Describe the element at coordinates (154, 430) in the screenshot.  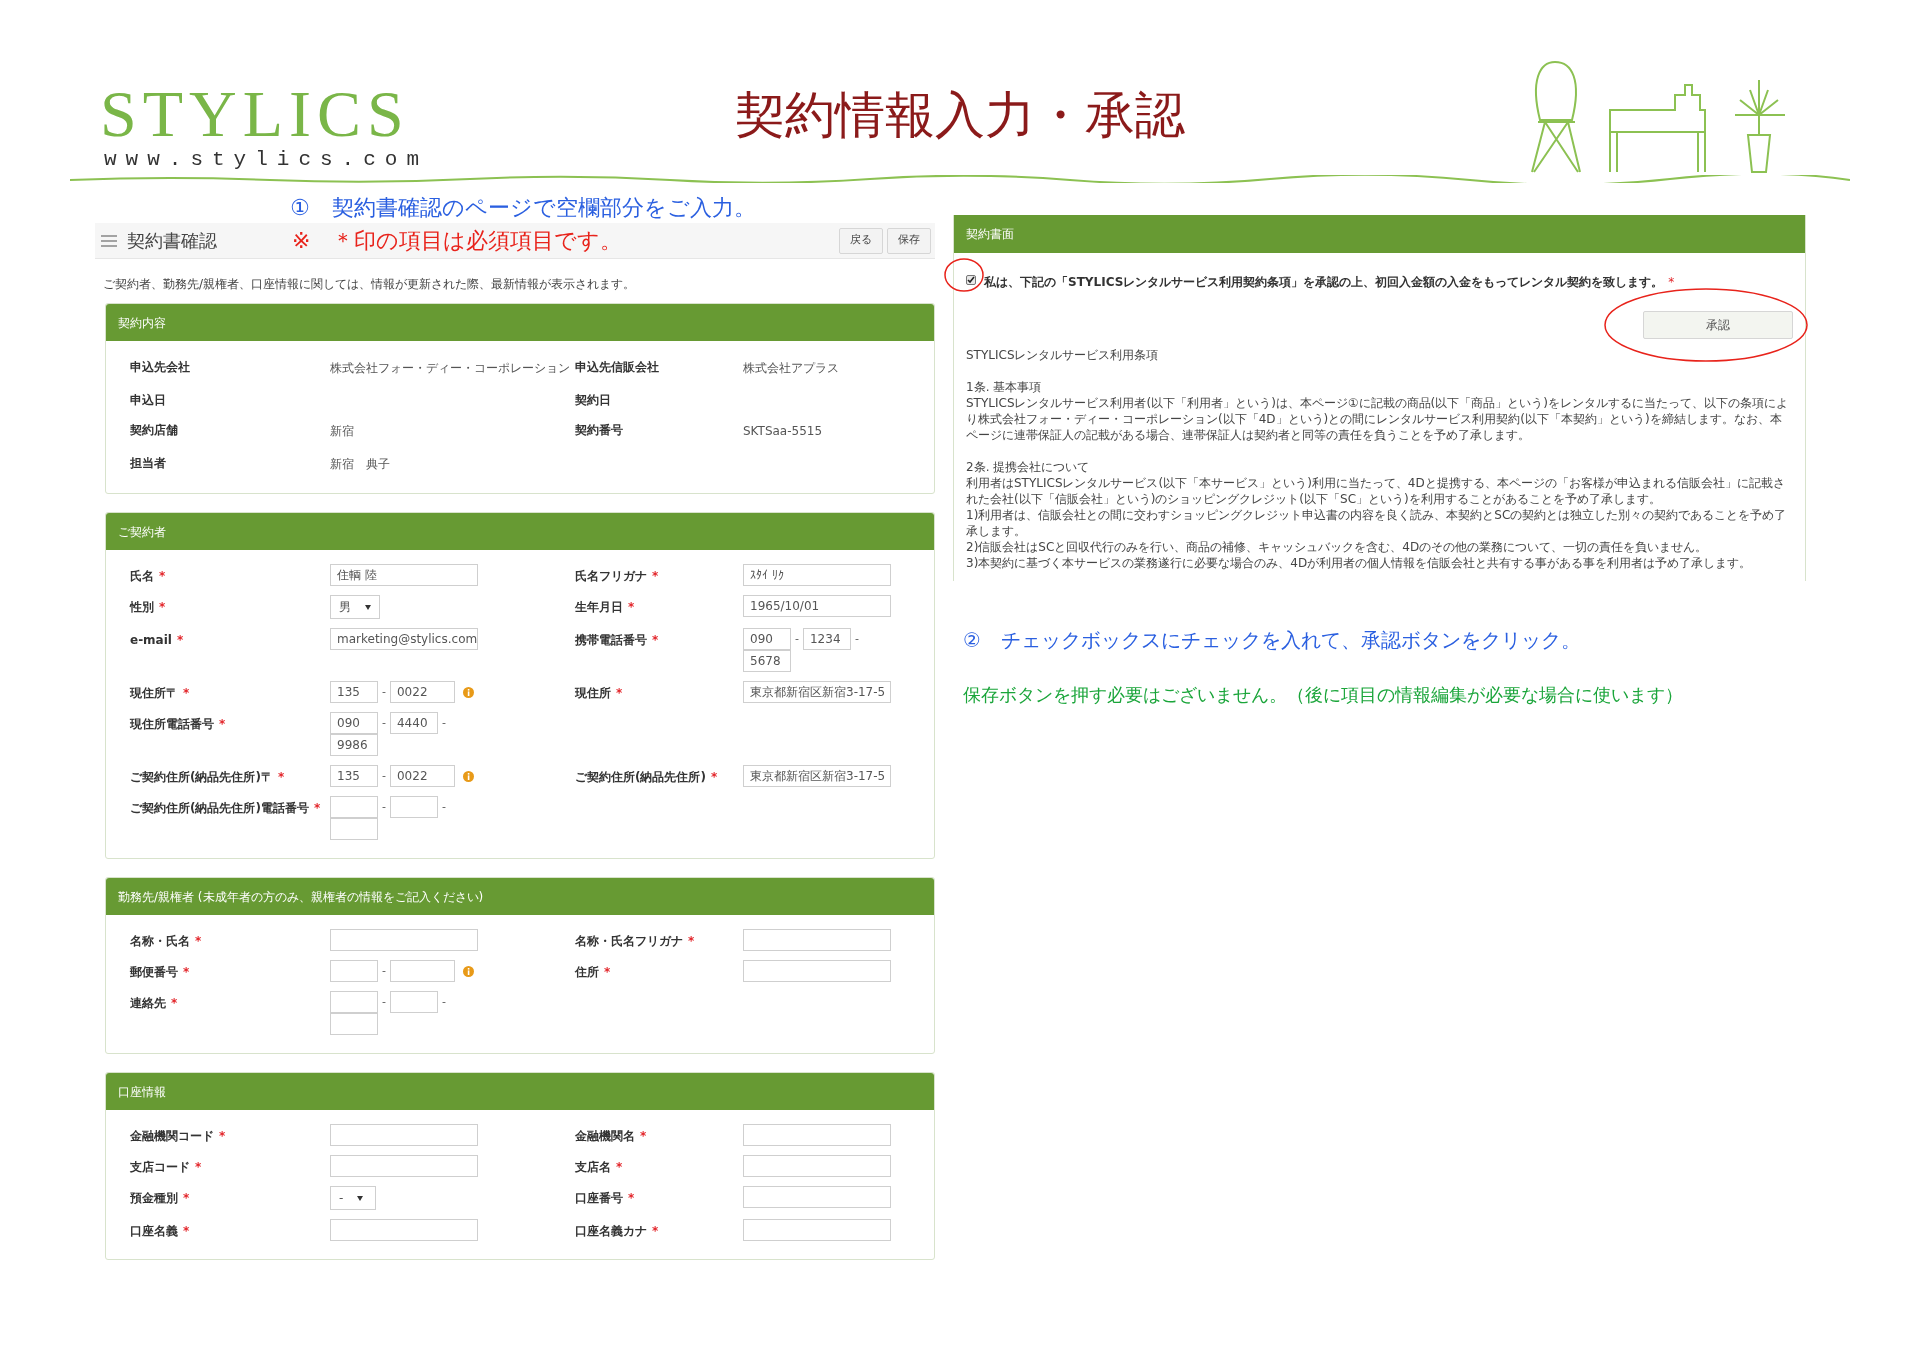
I see `field-label: 契約店舗` at that location.